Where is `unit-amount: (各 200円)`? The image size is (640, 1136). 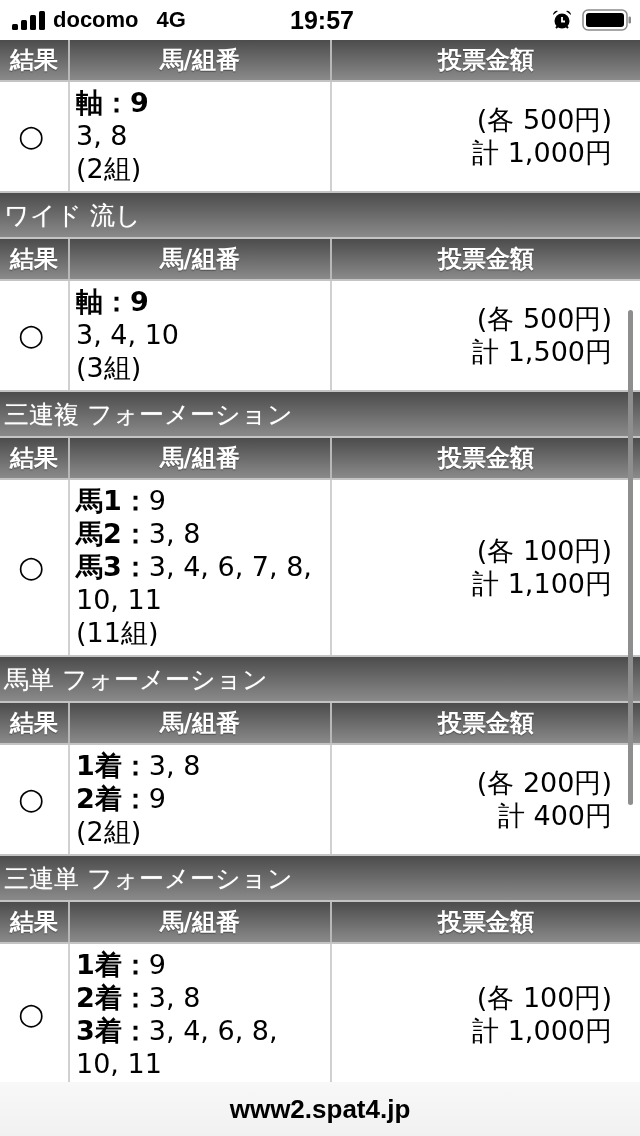
unit-amount: (各 200円) is located at coordinates (544, 782).